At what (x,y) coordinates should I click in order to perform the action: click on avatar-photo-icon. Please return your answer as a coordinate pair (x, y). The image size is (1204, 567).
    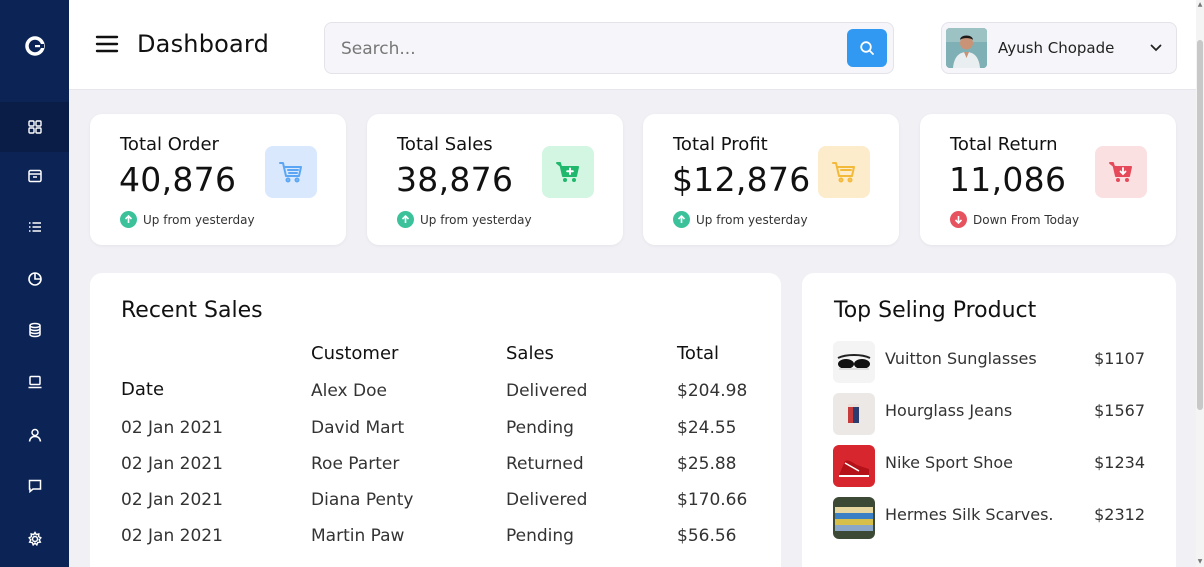
    Looking at the image, I should click on (966, 48).